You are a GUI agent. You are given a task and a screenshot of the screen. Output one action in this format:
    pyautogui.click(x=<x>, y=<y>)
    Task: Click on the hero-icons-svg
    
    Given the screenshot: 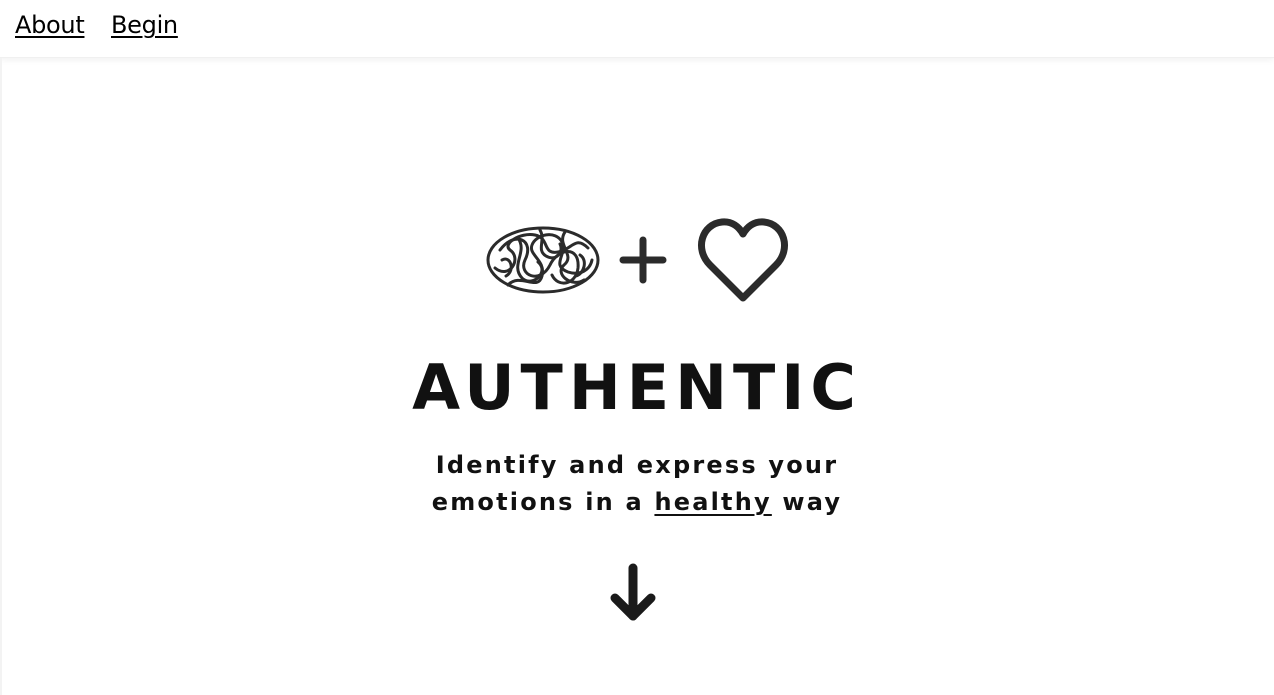 What is the action you would take?
    pyautogui.click(x=637, y=260)
    